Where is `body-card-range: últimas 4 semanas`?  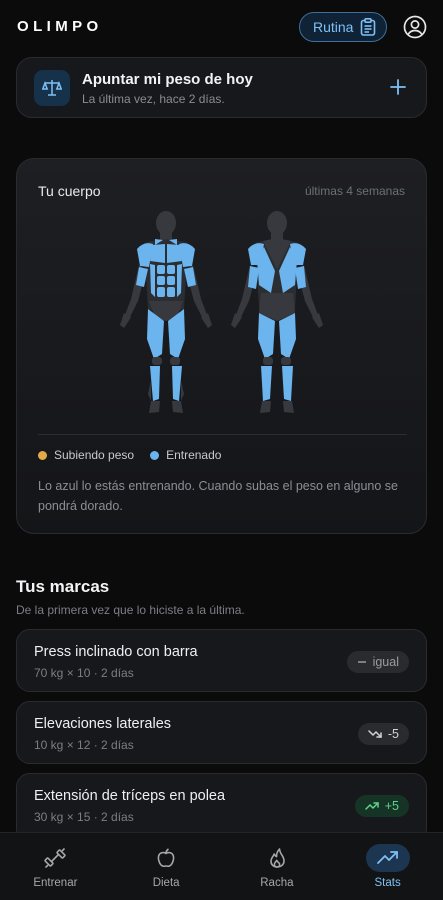
body-card-range: últimas 4 semanas is located at coordinates (354, 191).